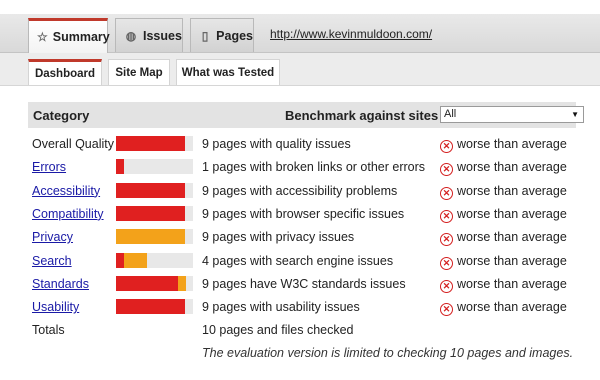 The image size is (600, 380). What do you see at coordinates (61, 115) in the screenshot?
I see `category-header: Category` at bounding box center [61, 115].